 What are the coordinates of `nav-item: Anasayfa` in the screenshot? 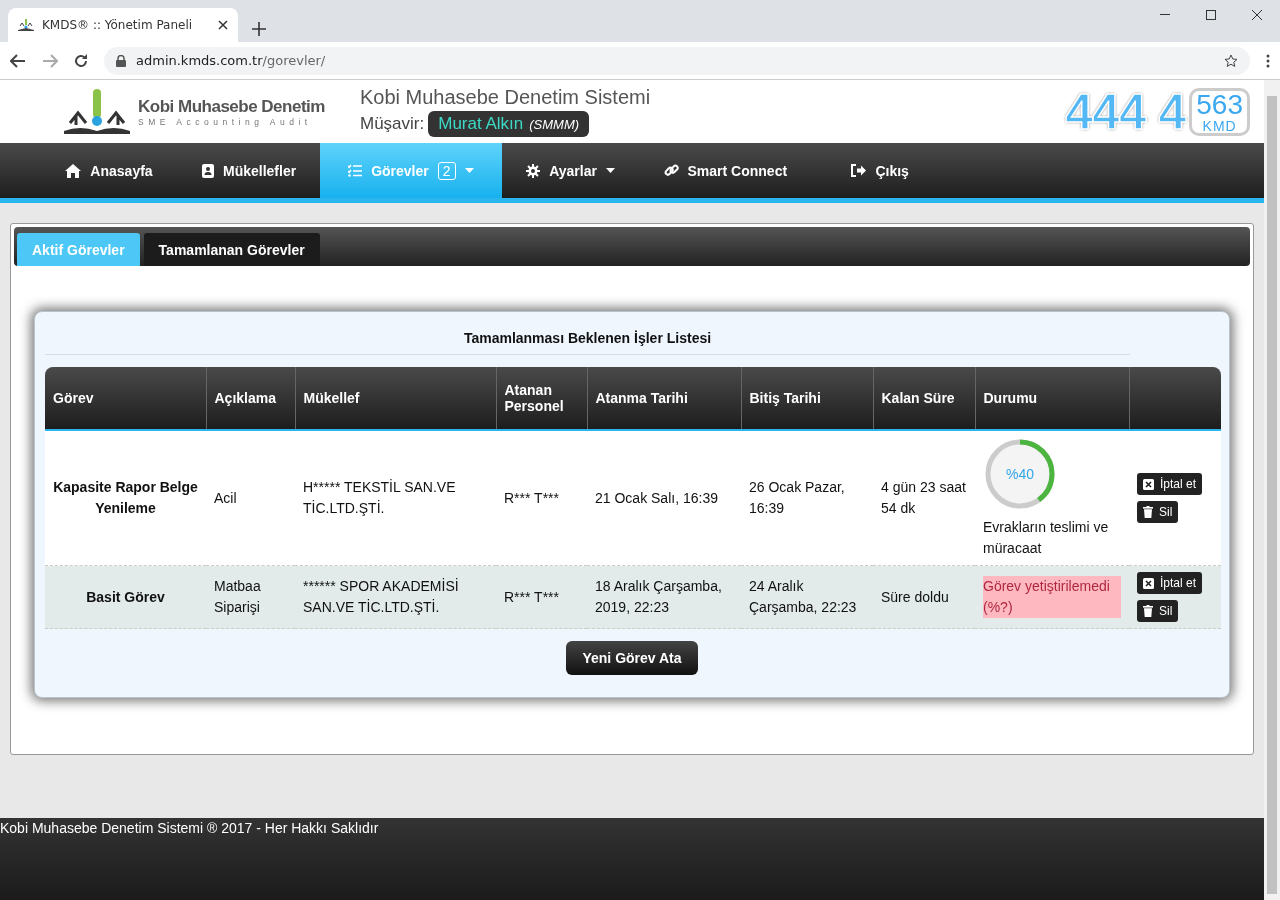 It's located at (109, 170).